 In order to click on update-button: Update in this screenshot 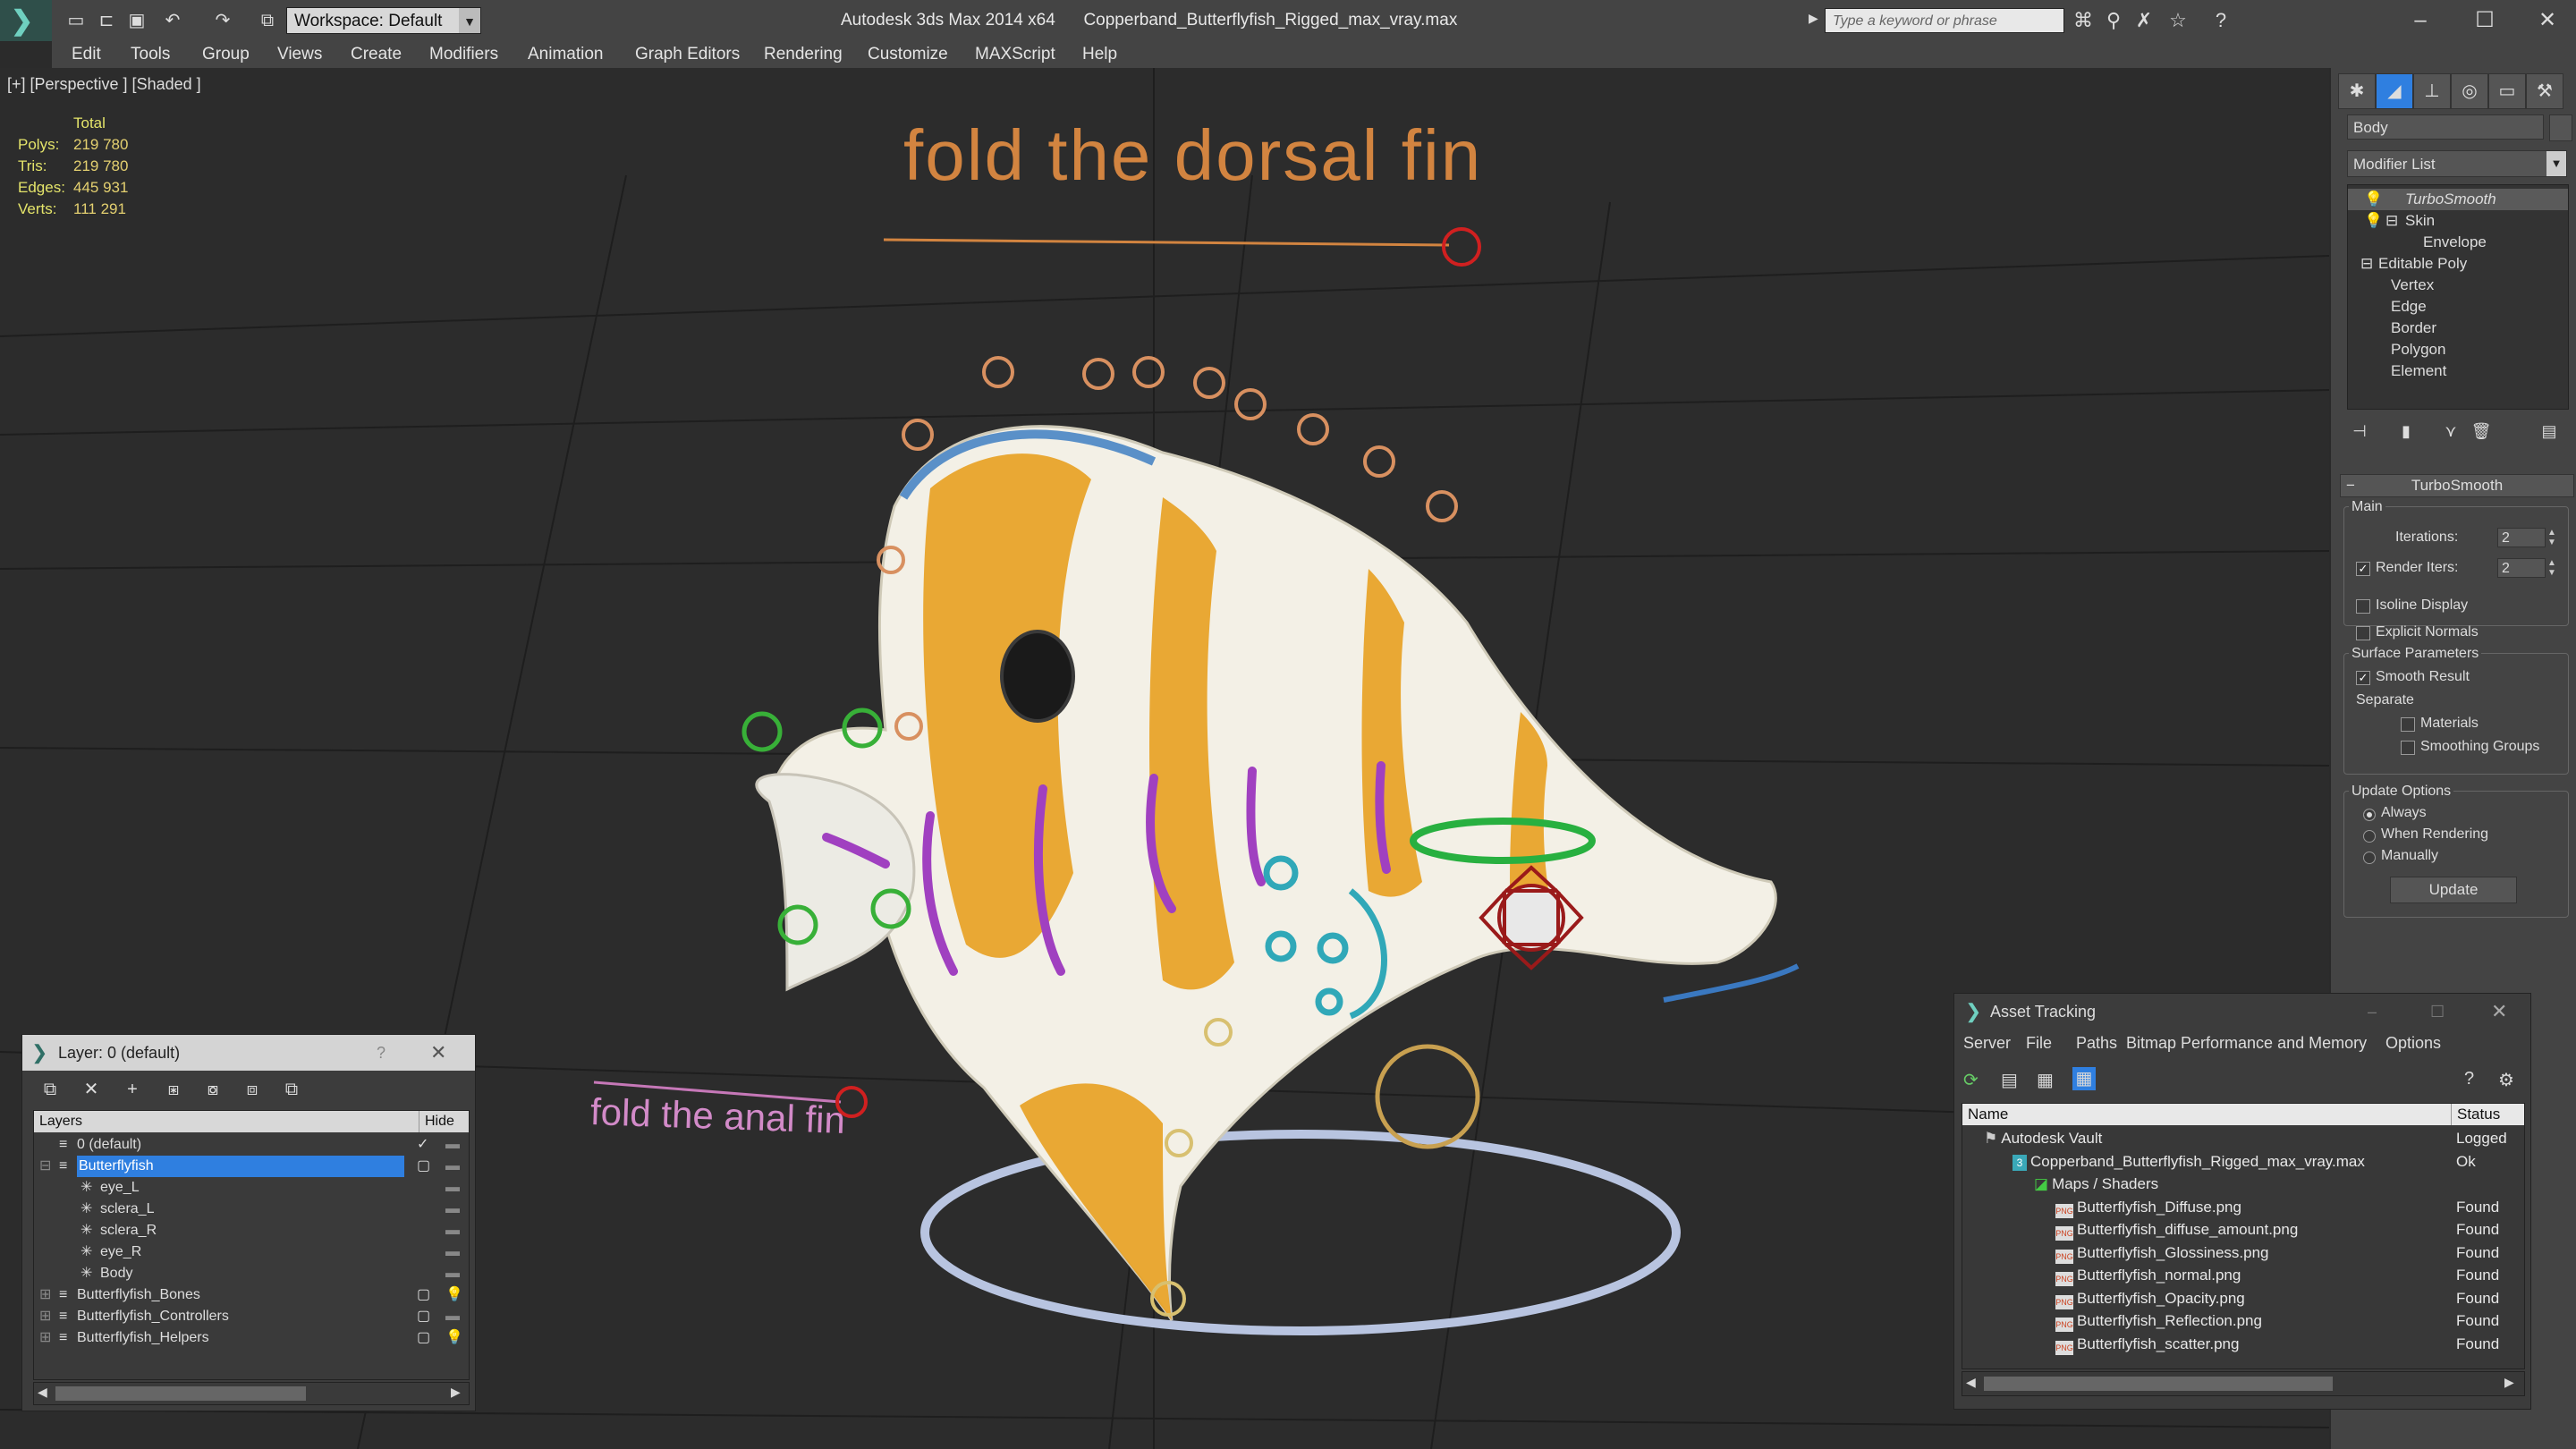, I will do `click(2453, 890)`.